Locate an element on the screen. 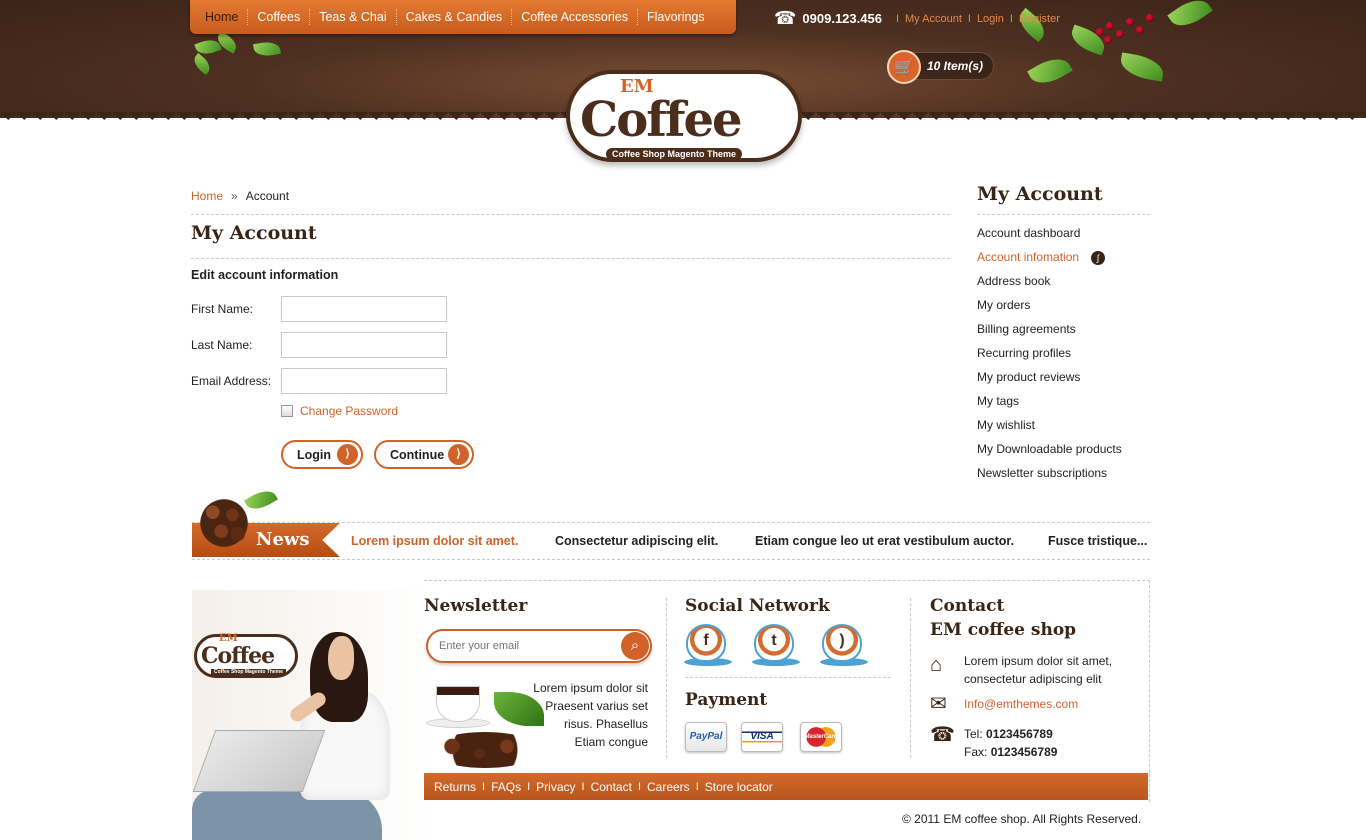  image-part: ) is located at coordinates (842, 643).